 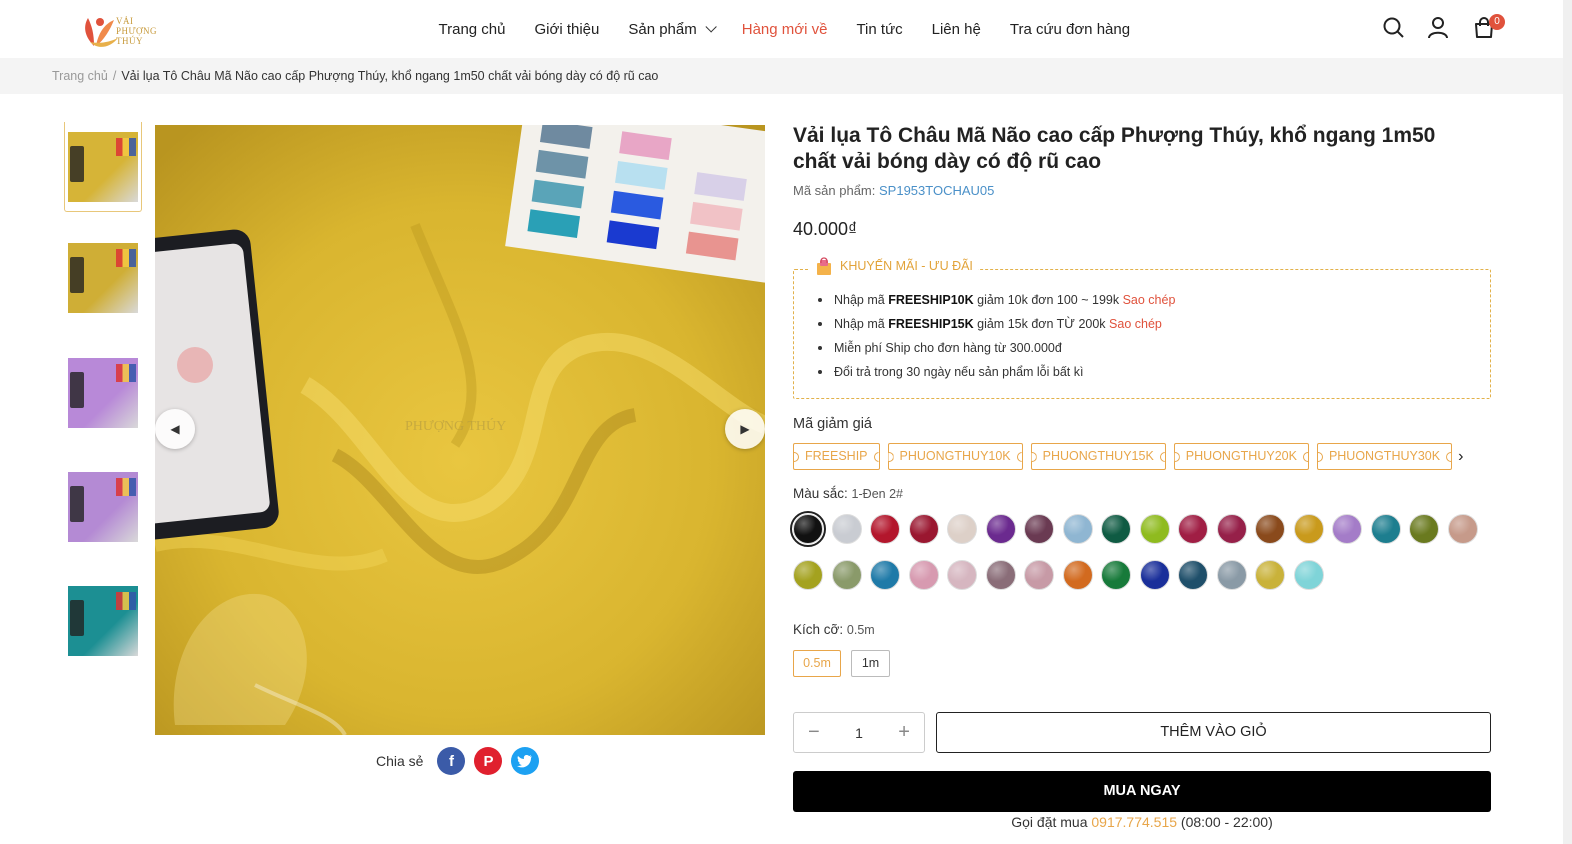 I want to click on size-option-0-5m: 0.5m, so click(x=817, y=663).